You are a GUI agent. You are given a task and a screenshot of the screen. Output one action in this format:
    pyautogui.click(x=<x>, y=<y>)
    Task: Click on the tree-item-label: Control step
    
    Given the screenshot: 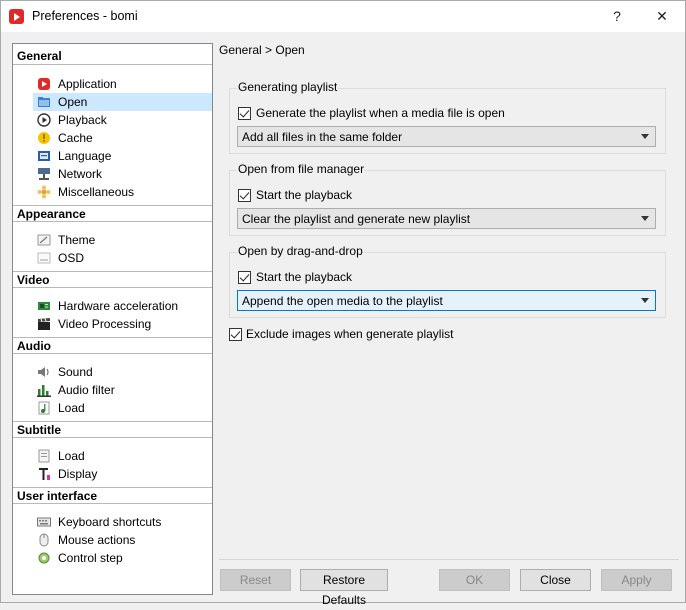 What is the action you would take?
    pyautogui.click(x=90, y=558)
    